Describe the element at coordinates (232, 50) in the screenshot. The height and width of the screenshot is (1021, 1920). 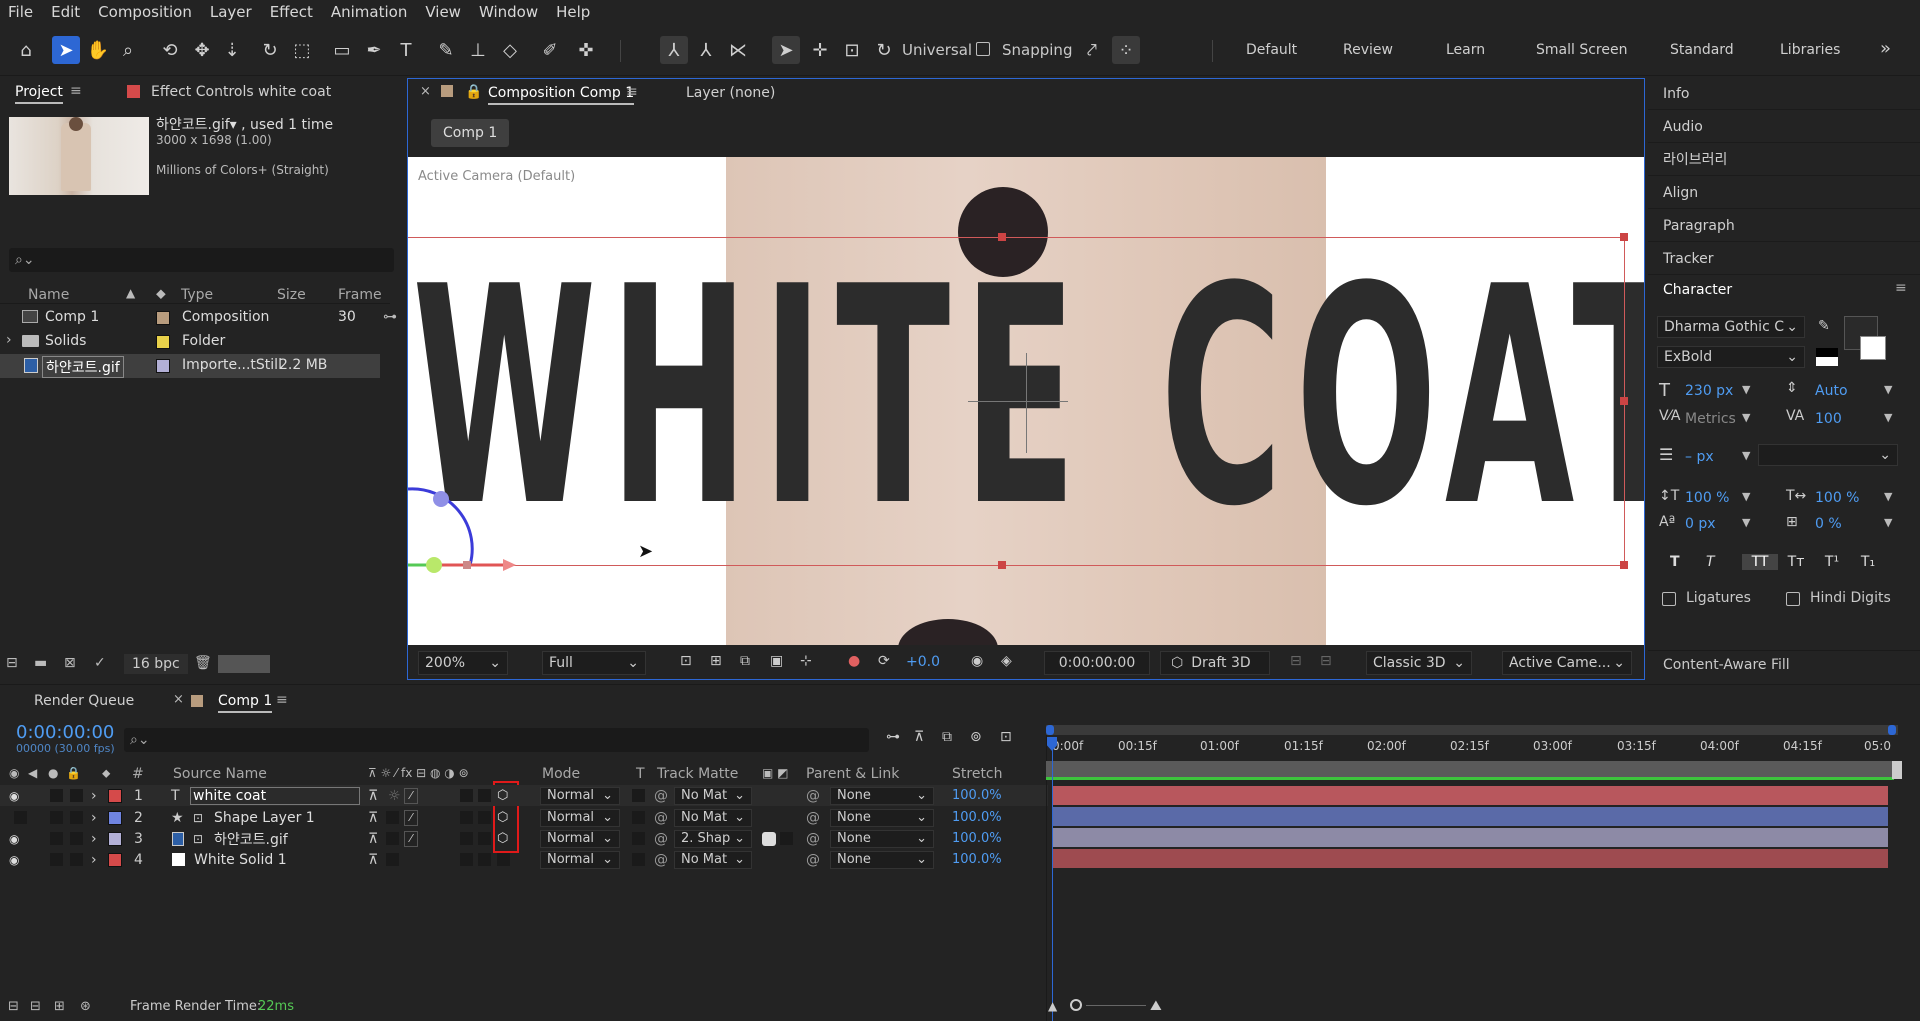
I see `dolly-camera-icon: ⇣` at that location.